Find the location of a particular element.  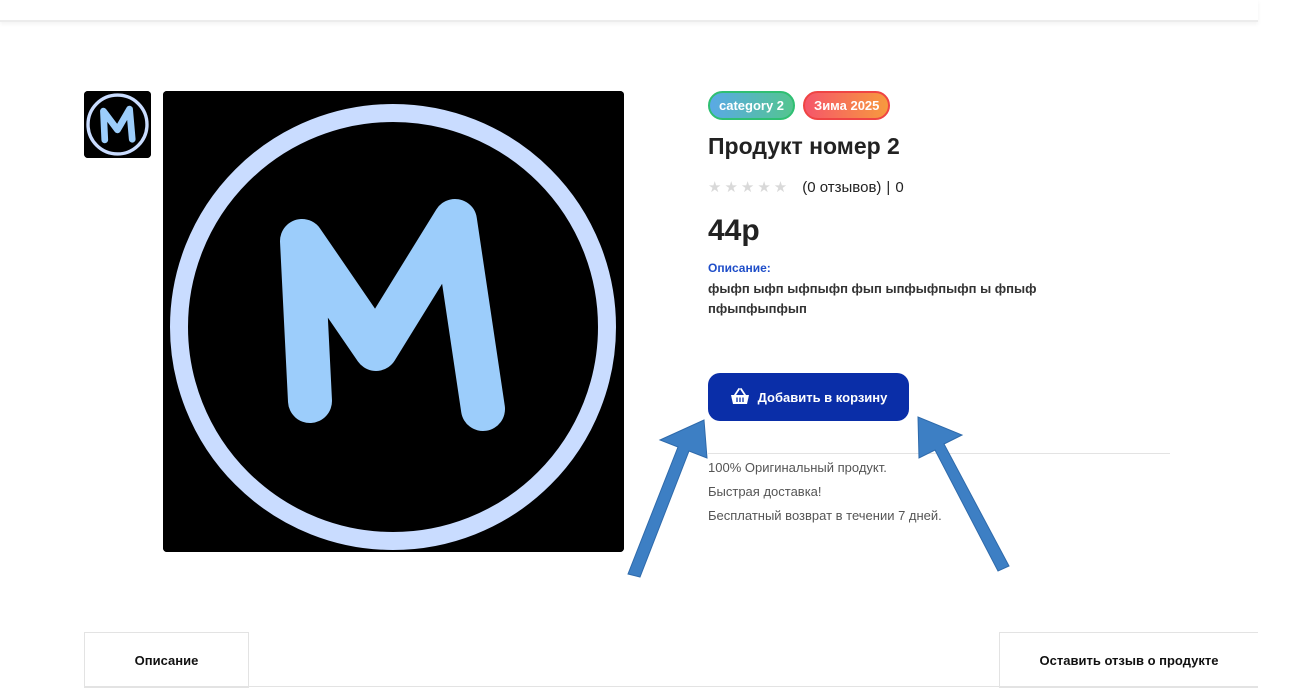

divider is located at coordinates (939, 453).